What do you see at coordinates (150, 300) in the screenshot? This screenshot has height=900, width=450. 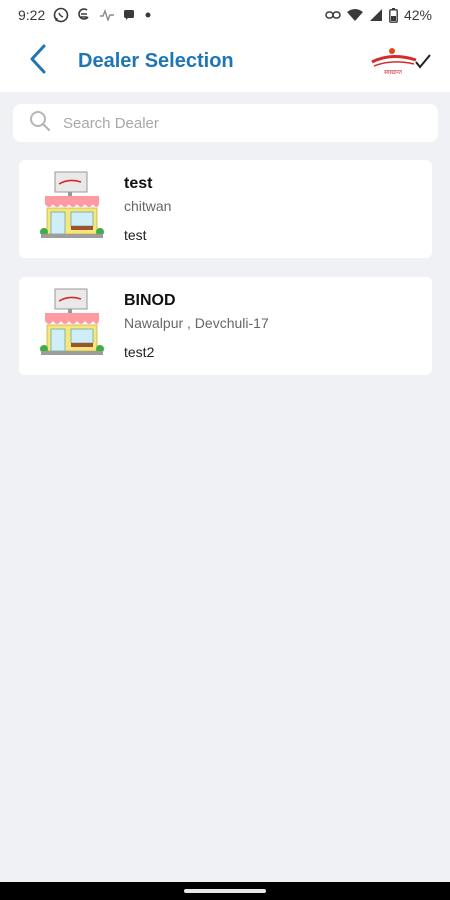 I see `dealer-name: BINOD` at bounding box center [150, 300].